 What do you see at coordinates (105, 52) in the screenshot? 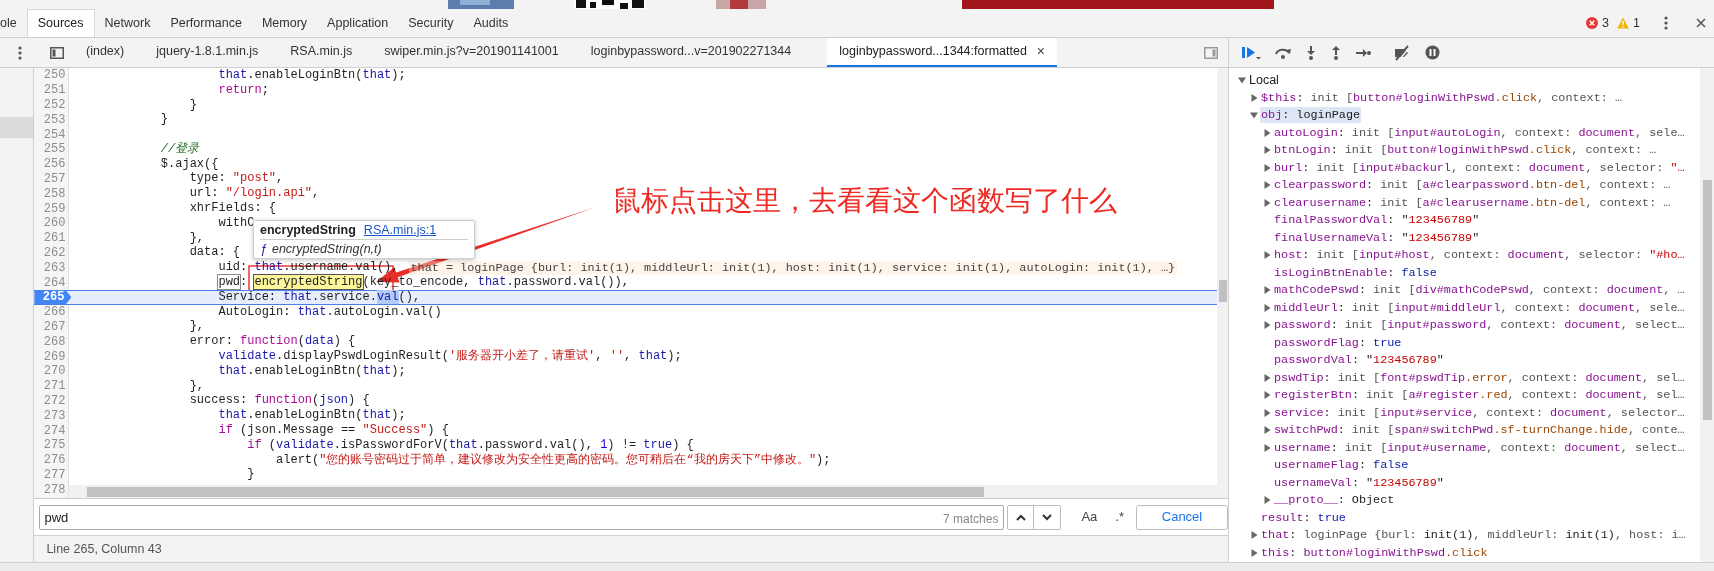
I see `file-tab: (index)` at bounding box center [105, 52].